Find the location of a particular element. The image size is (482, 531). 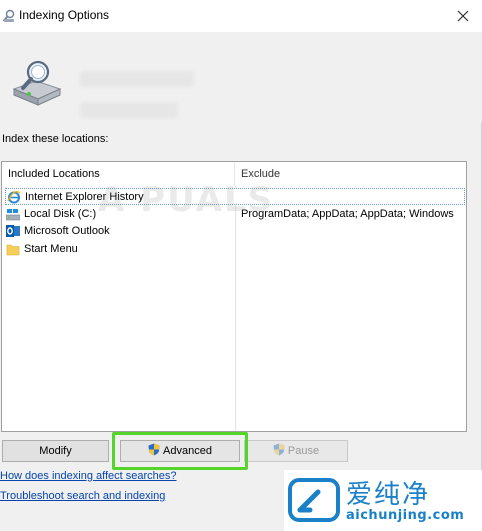

indexed-drive-icon is located at coordinates (37, 83).